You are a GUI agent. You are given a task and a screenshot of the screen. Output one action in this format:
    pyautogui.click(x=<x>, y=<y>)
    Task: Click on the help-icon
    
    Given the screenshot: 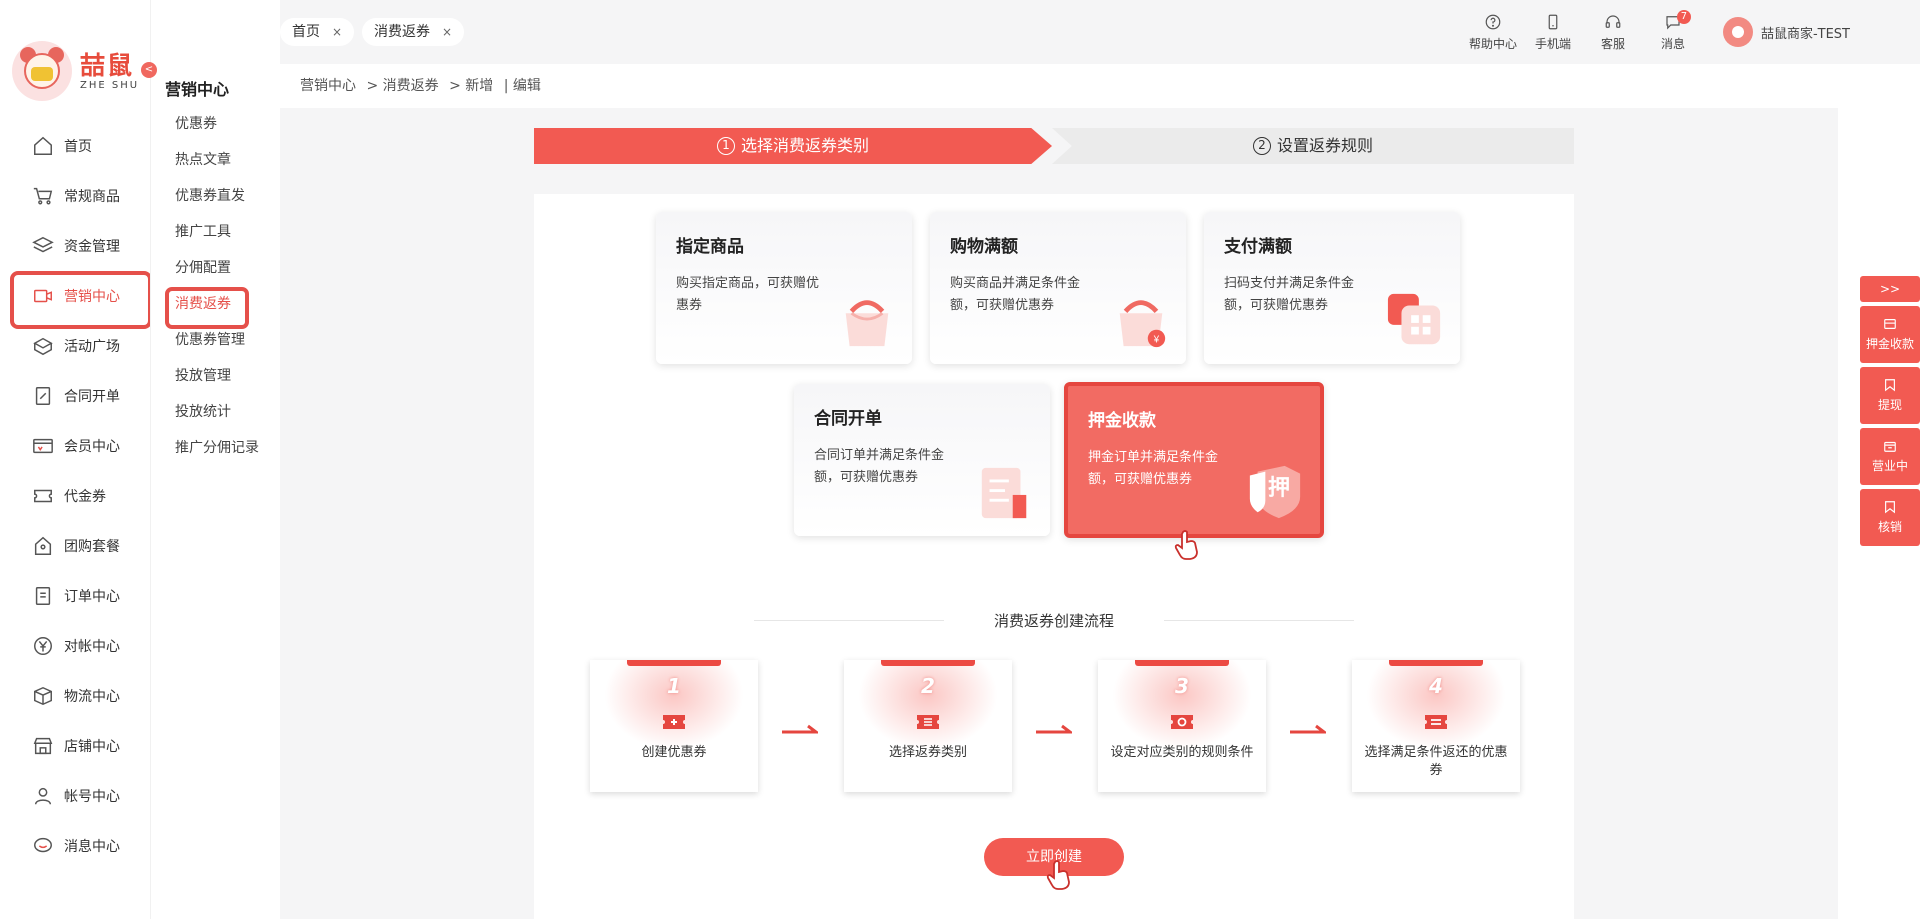 What is the action you would take?
    pyautogui.click(x=1493, y=21)
    